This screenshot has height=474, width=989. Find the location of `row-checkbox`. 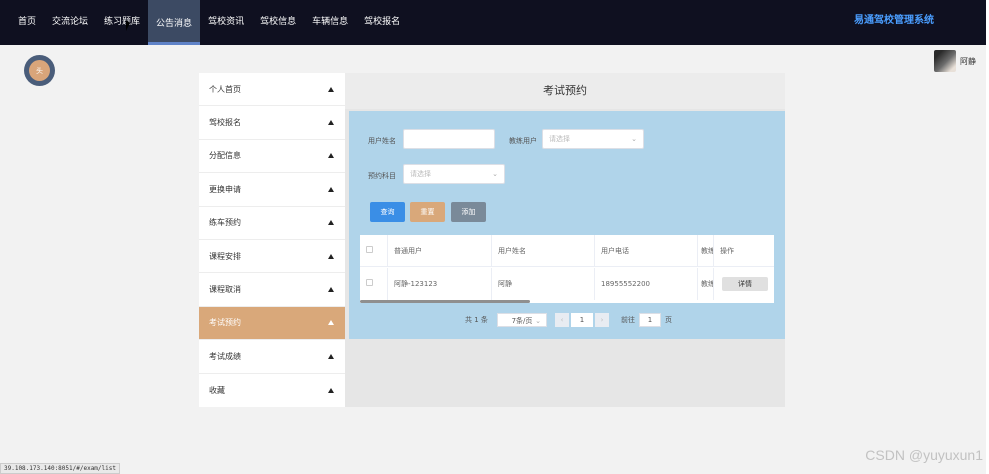

row-checkbox is located at coordinates (369, 282).